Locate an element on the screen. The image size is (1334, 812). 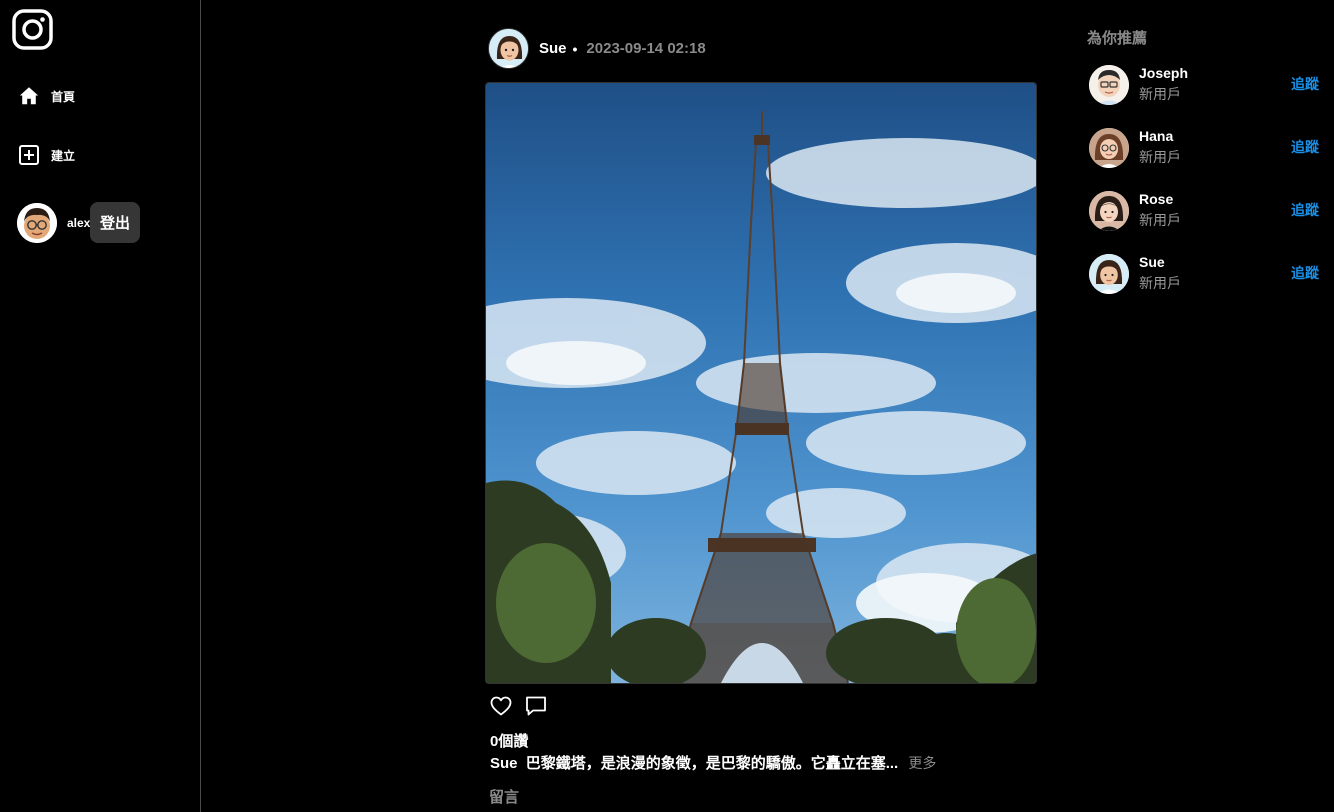
suggestion-item: Rose 新用戶 追蹤 is located at coordinates (1204, 211).